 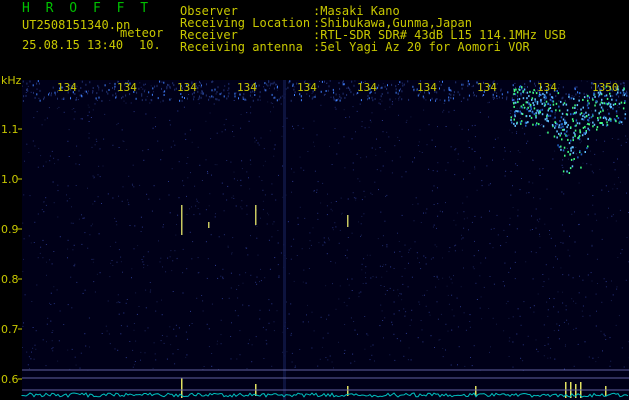 What do you see at coordinates (10, 129) in the screenshot?
I see `frequency-tick-label: 1.1` at bounding box center [10, 129].